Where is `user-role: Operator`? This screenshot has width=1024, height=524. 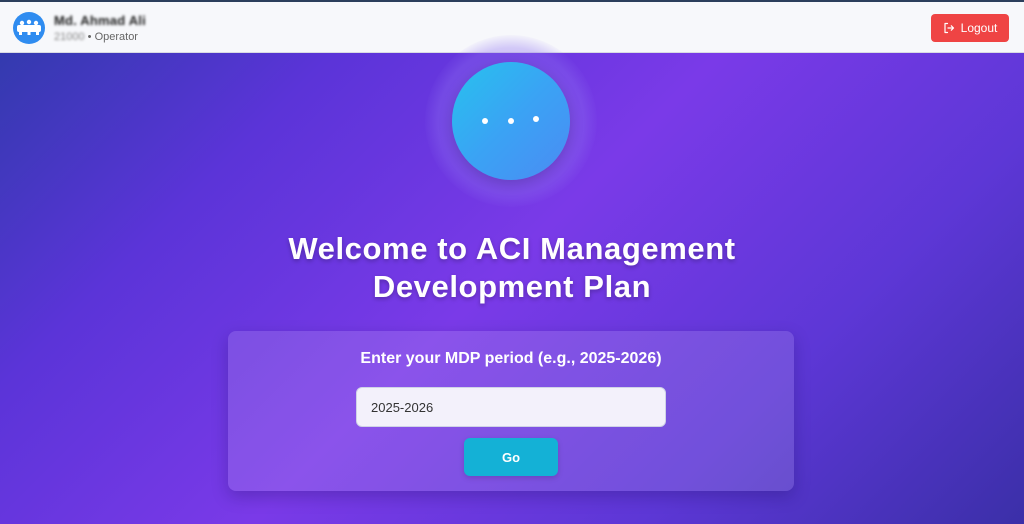
user-role: Operator is located at coordinates (116, 37).